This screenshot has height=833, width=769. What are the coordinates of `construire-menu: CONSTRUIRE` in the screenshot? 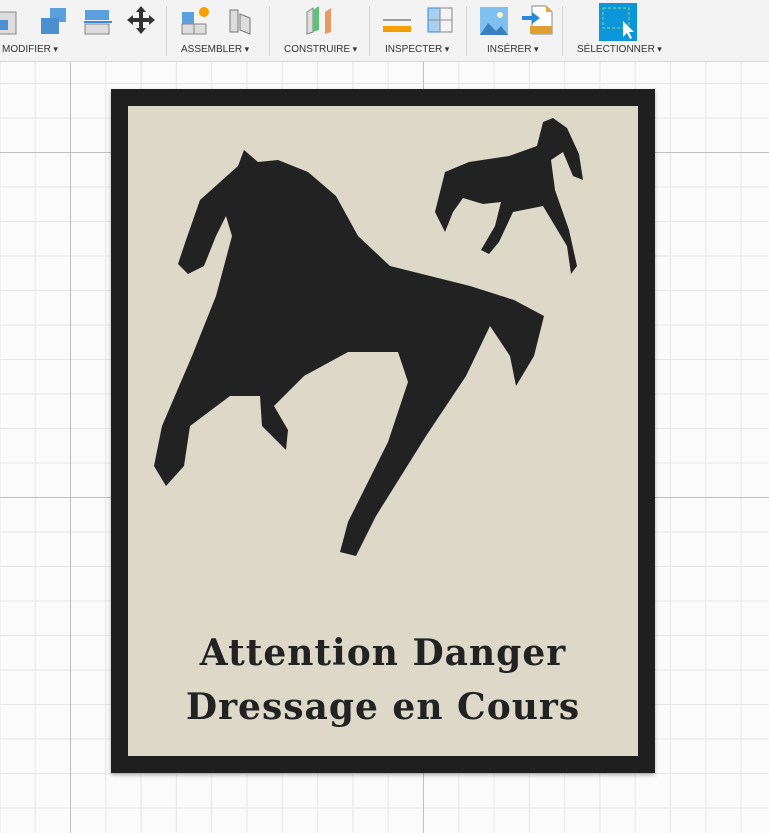 It's located at (320, 49).